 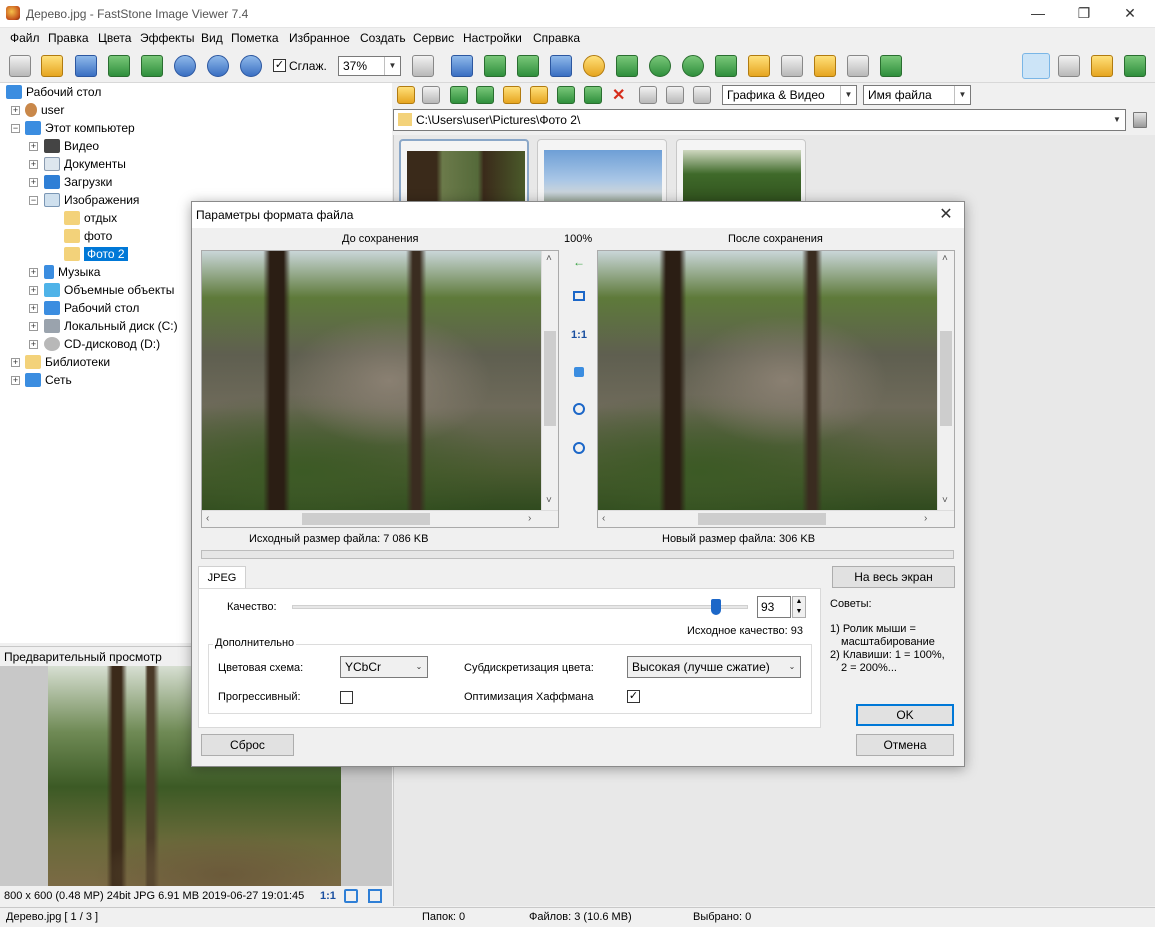 What do you see at coordinates (905, 715) in the screenshot?
I see `ok-button: OK` at bounding box center [905, 715].